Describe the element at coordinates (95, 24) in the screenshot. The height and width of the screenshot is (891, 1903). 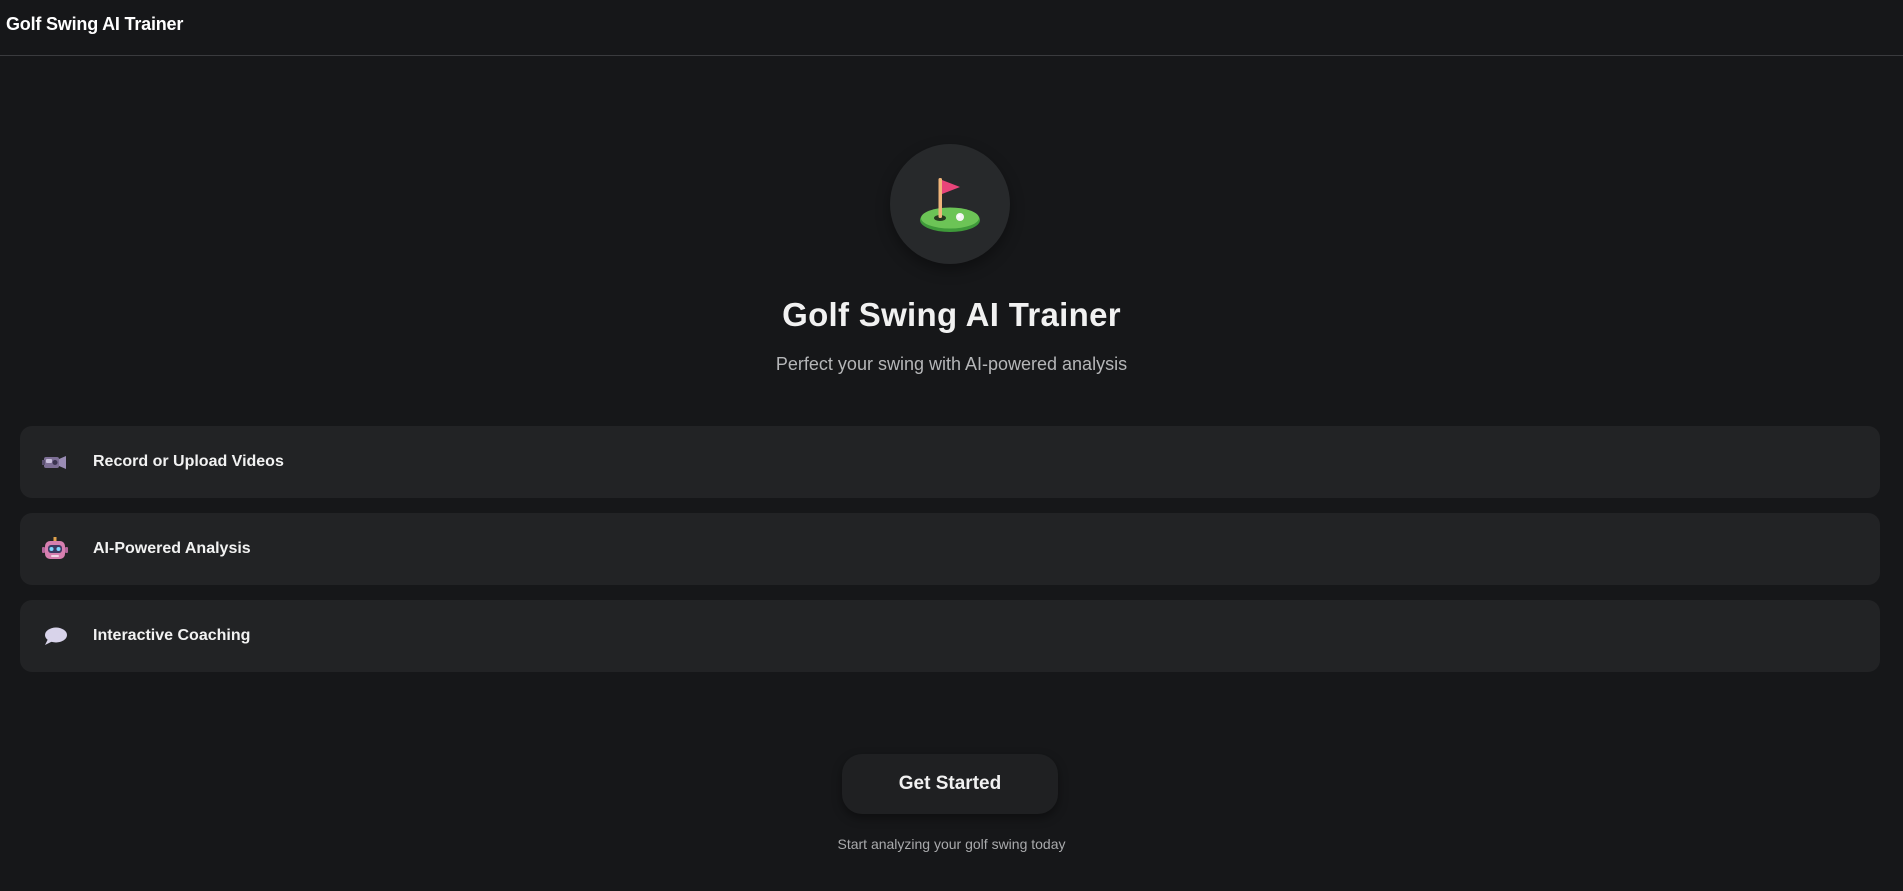
I see `app-title: Golf Swing AI Trainer` at that location.